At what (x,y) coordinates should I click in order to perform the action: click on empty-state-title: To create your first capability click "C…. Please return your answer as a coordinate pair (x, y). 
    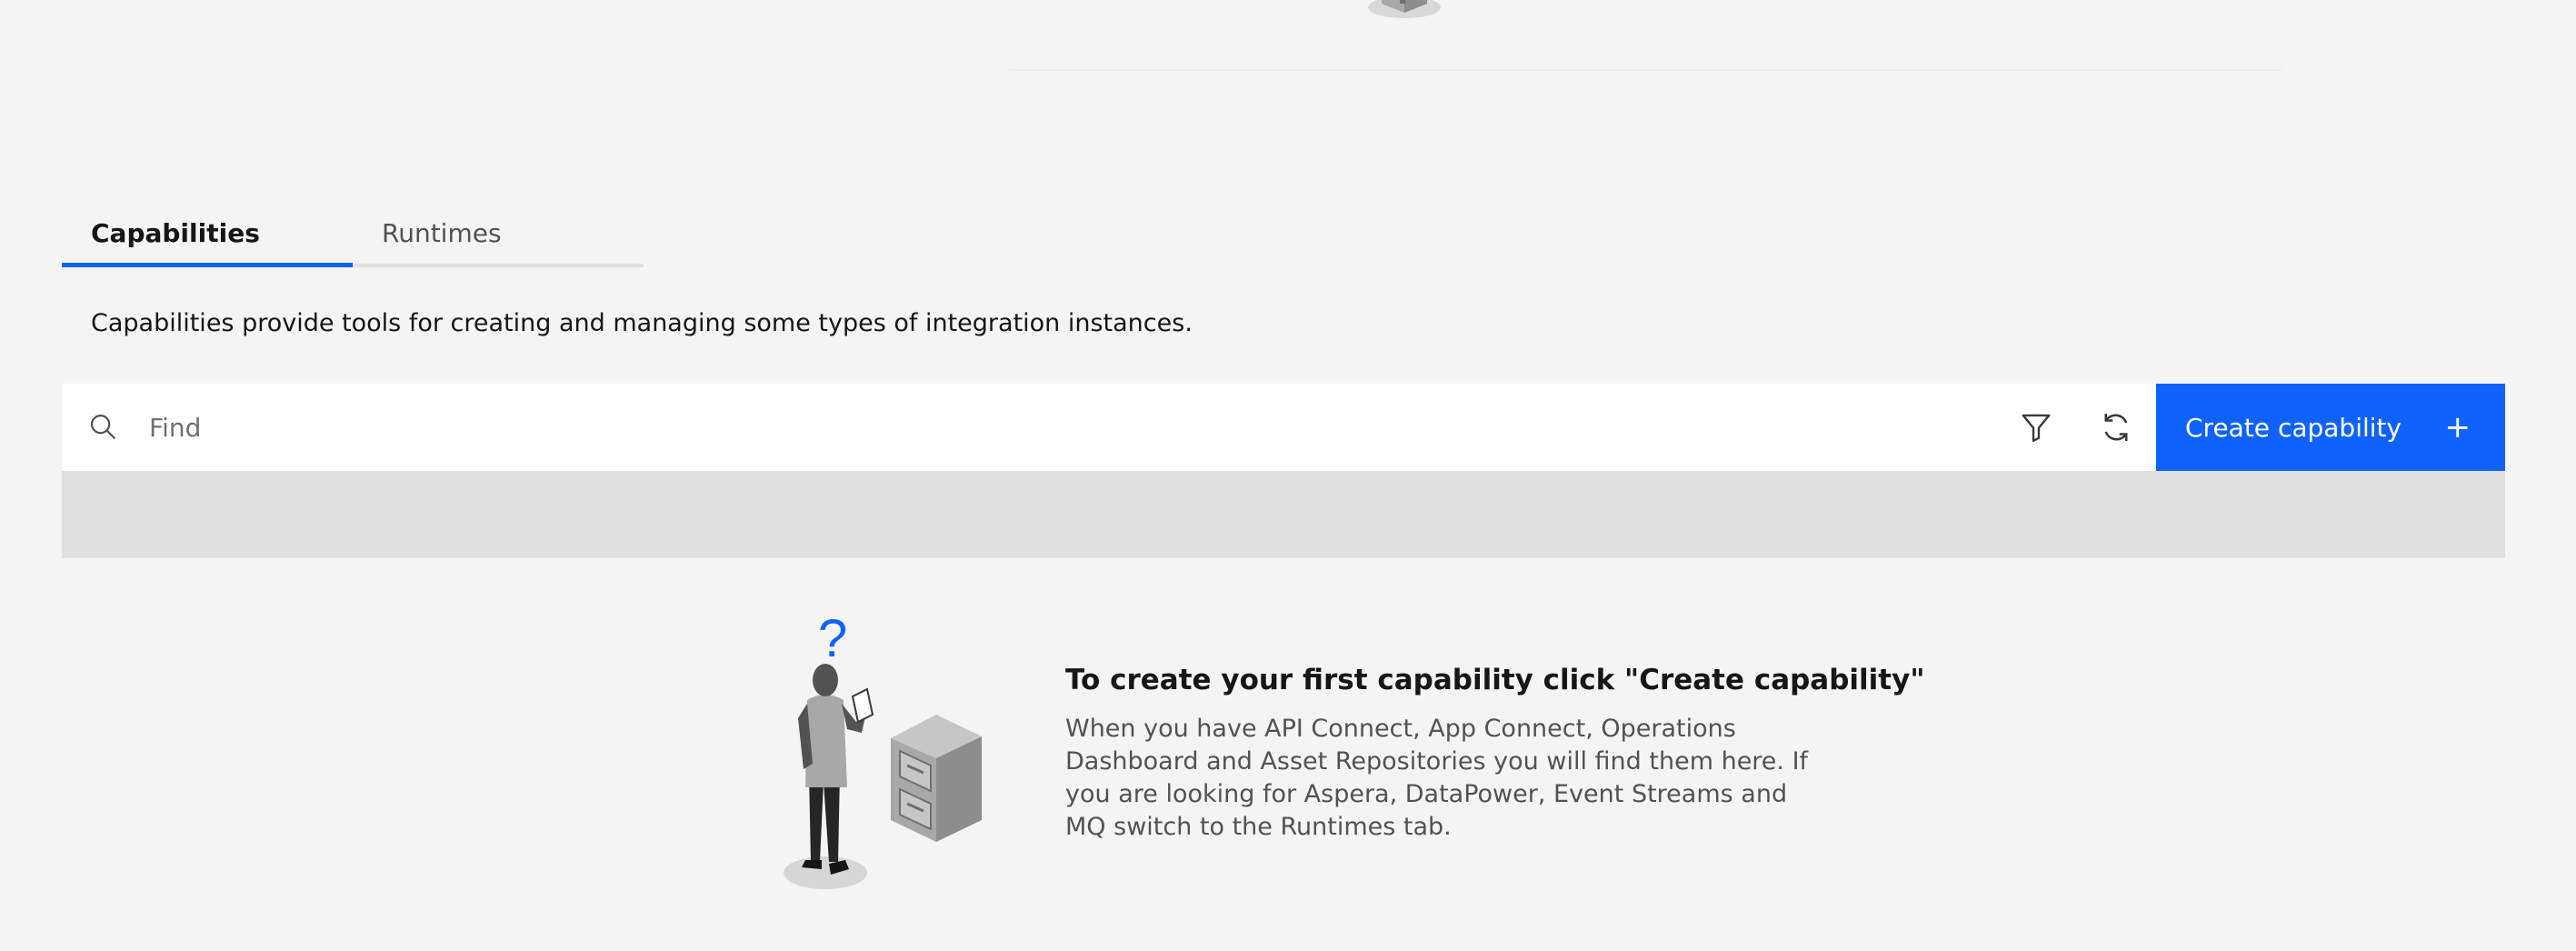
    Looking at the image, I should click on (1495, 680).